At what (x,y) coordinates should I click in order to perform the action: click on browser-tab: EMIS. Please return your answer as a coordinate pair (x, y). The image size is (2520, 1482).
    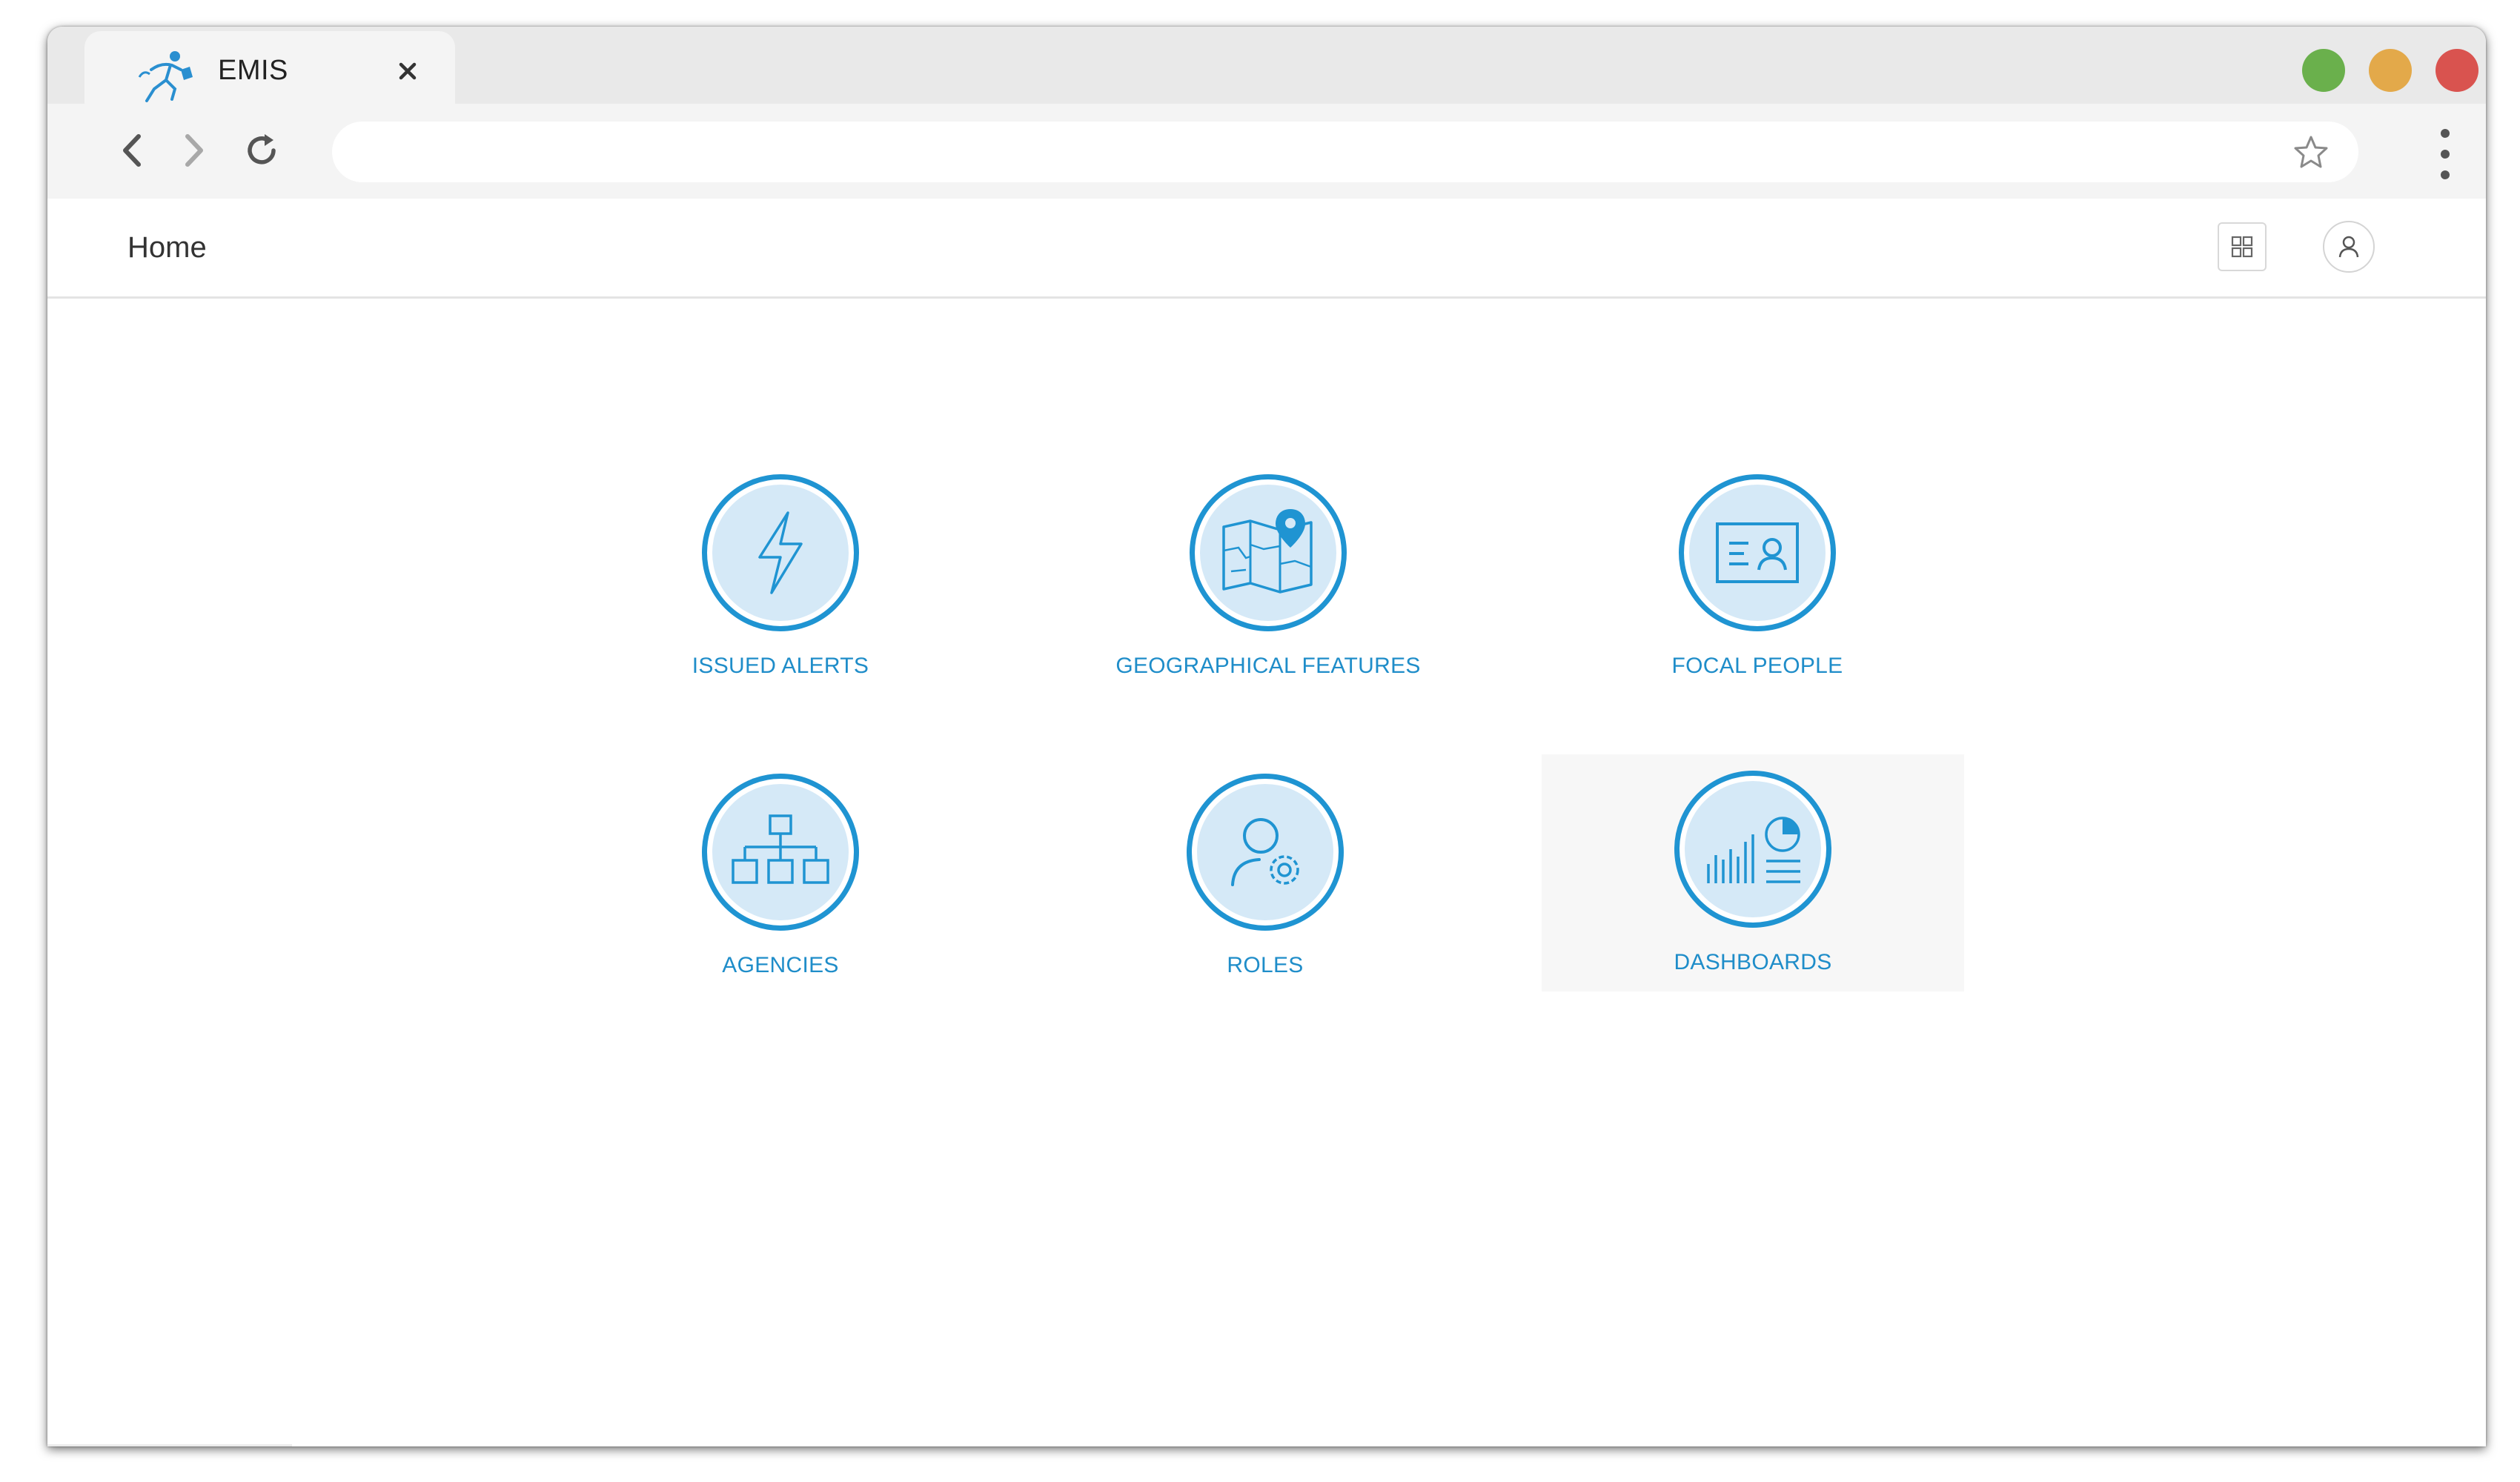
    Looking at the image, I should click on (270, 68).